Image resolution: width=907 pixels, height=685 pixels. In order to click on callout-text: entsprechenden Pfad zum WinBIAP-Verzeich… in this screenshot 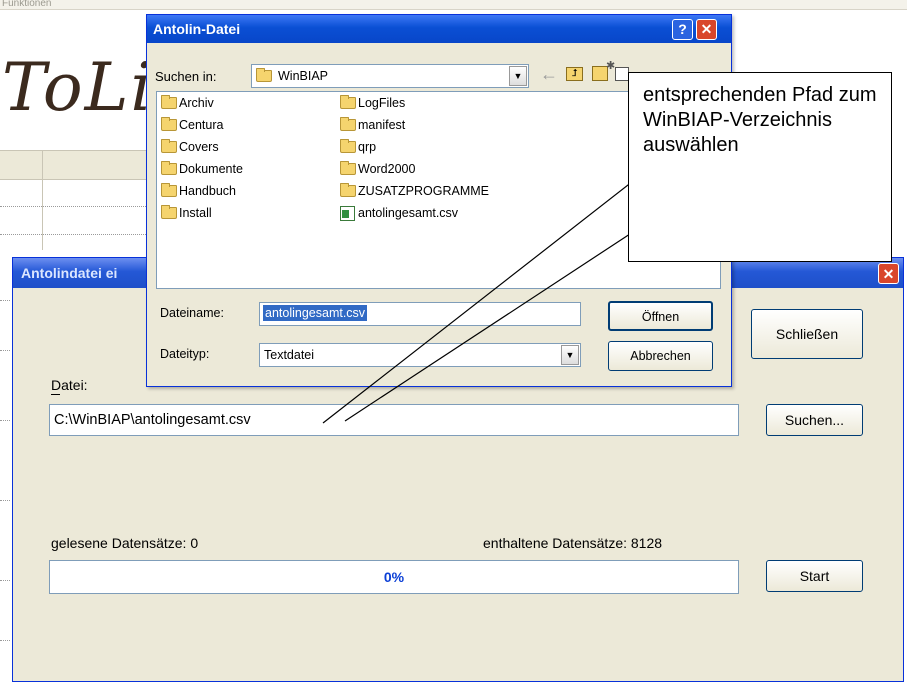, I will do `click(760, 120)`.